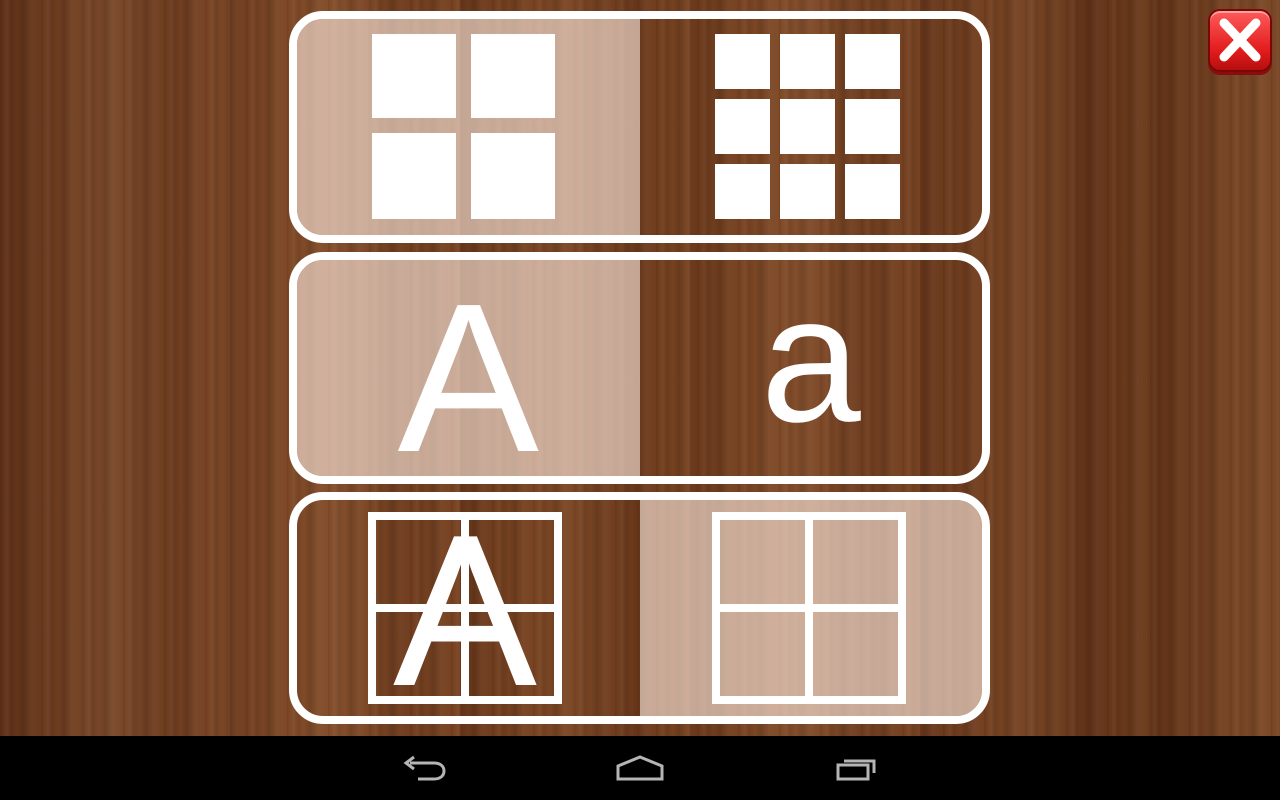 The image size is (1280, 800). I want to click on grid-letter: A, so click(465, 608).